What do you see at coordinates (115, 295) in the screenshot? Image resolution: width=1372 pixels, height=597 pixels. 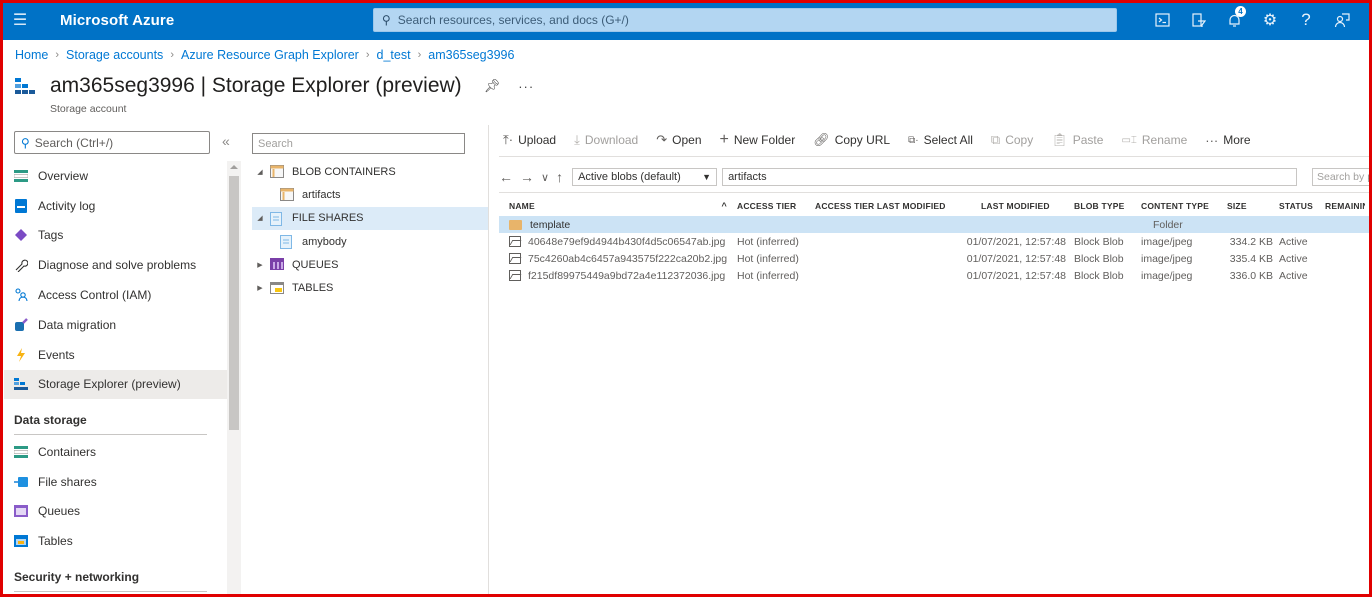 I see `nav-item-access-control: Access Control (IAM)` at bounding box center [115, 295].